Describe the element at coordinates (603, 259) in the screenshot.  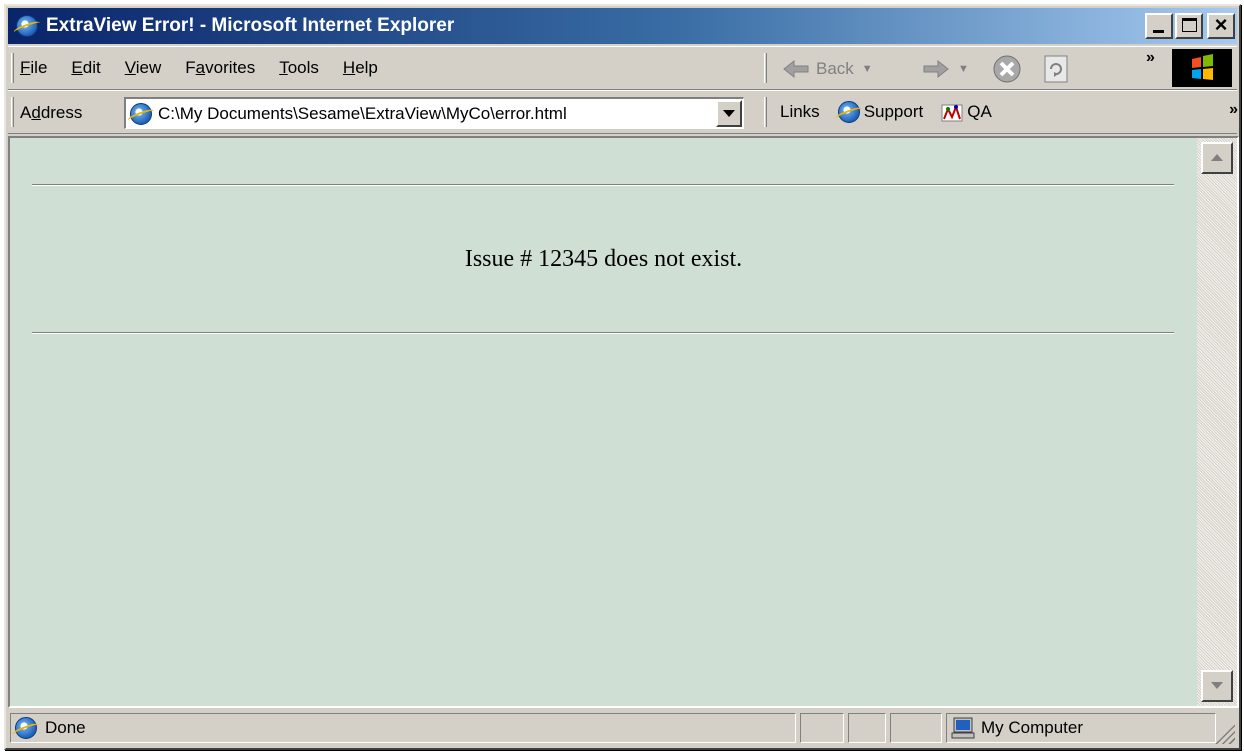
I see `error-message: Issue # 12345 does not exist.` at that location.